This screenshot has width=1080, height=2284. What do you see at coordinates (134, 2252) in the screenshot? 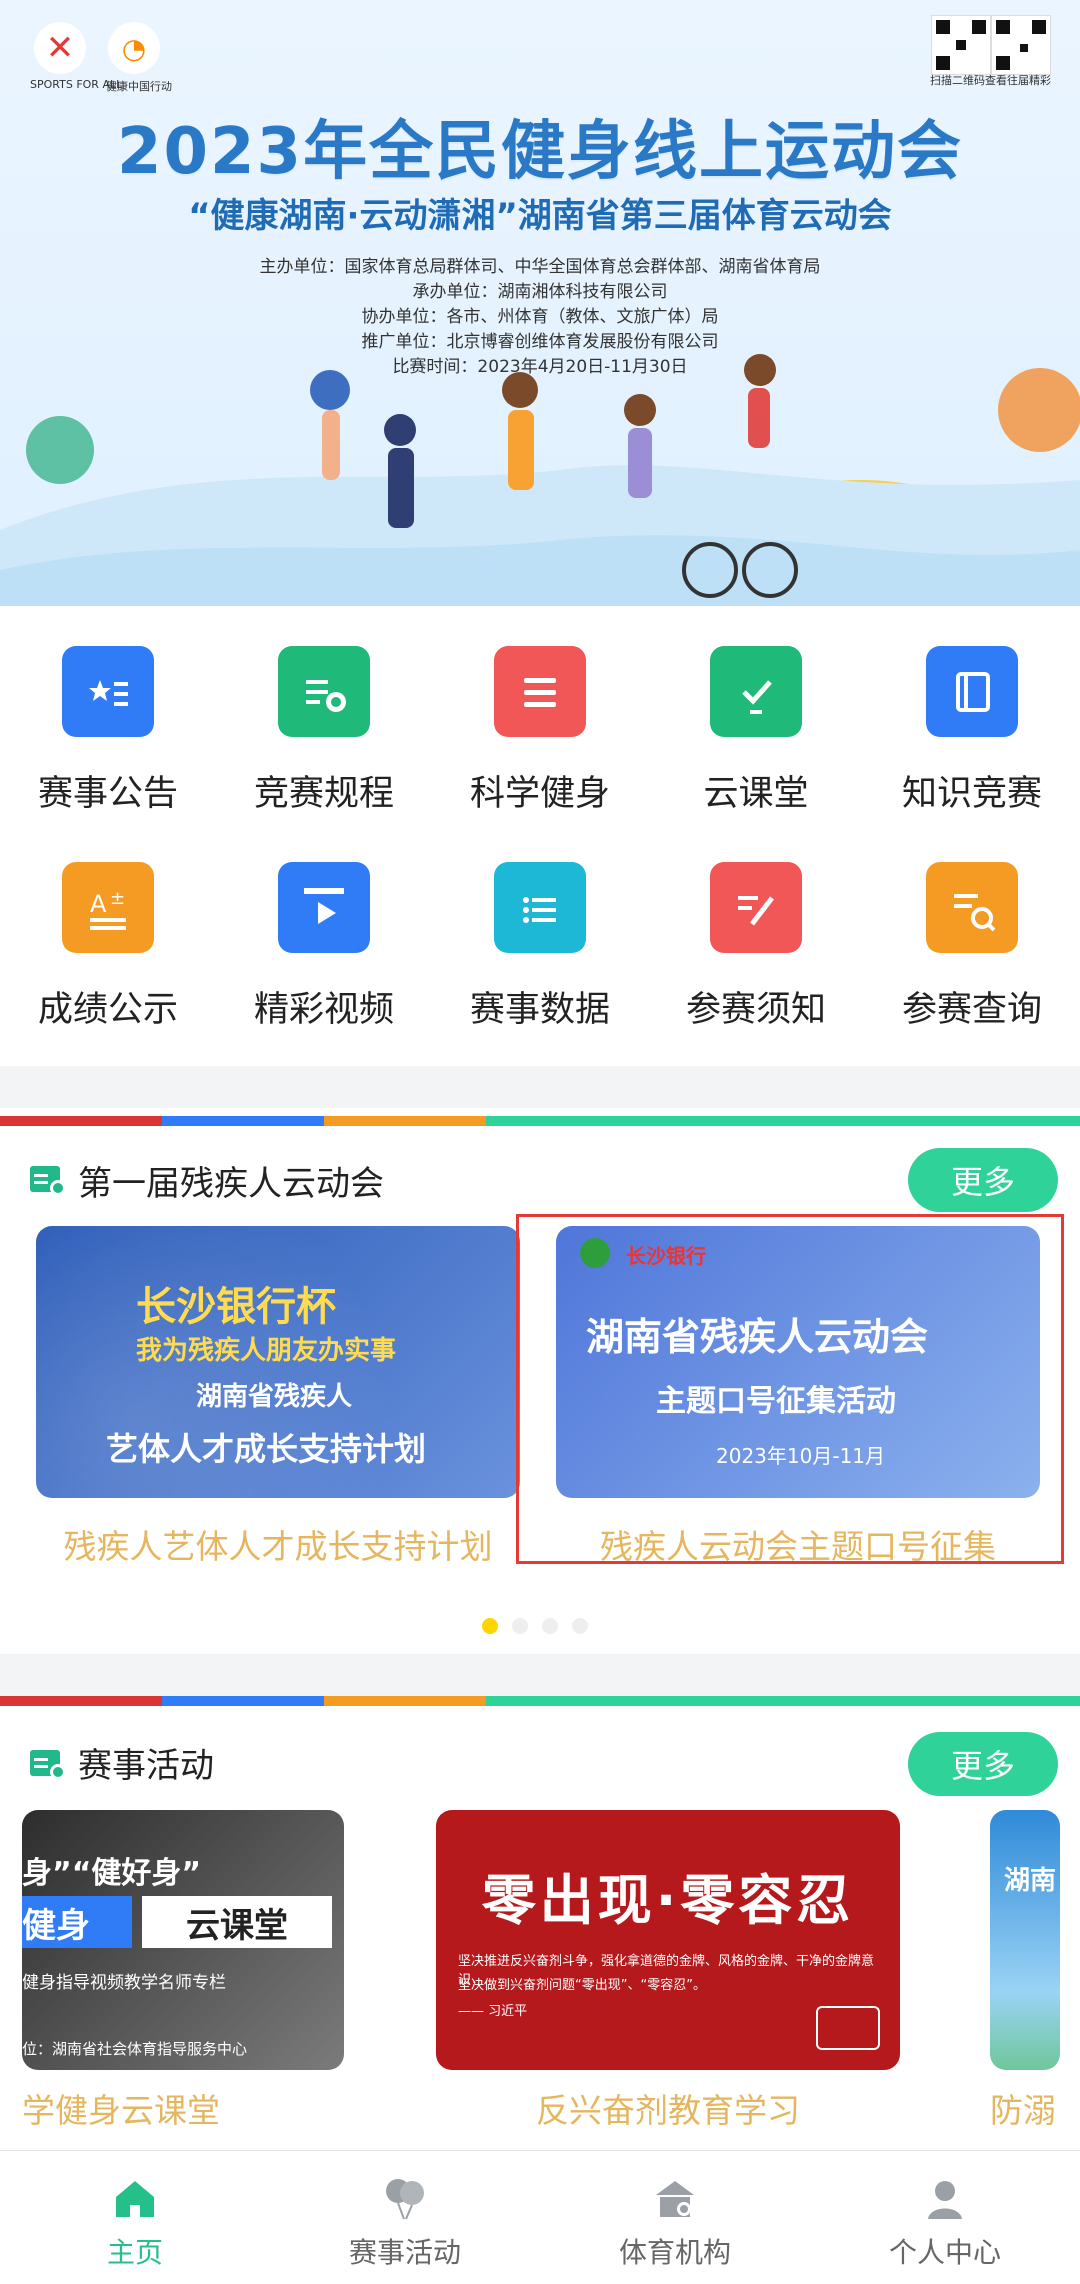
I see `tab-label: 主页` at bounding box center [134, 2252].